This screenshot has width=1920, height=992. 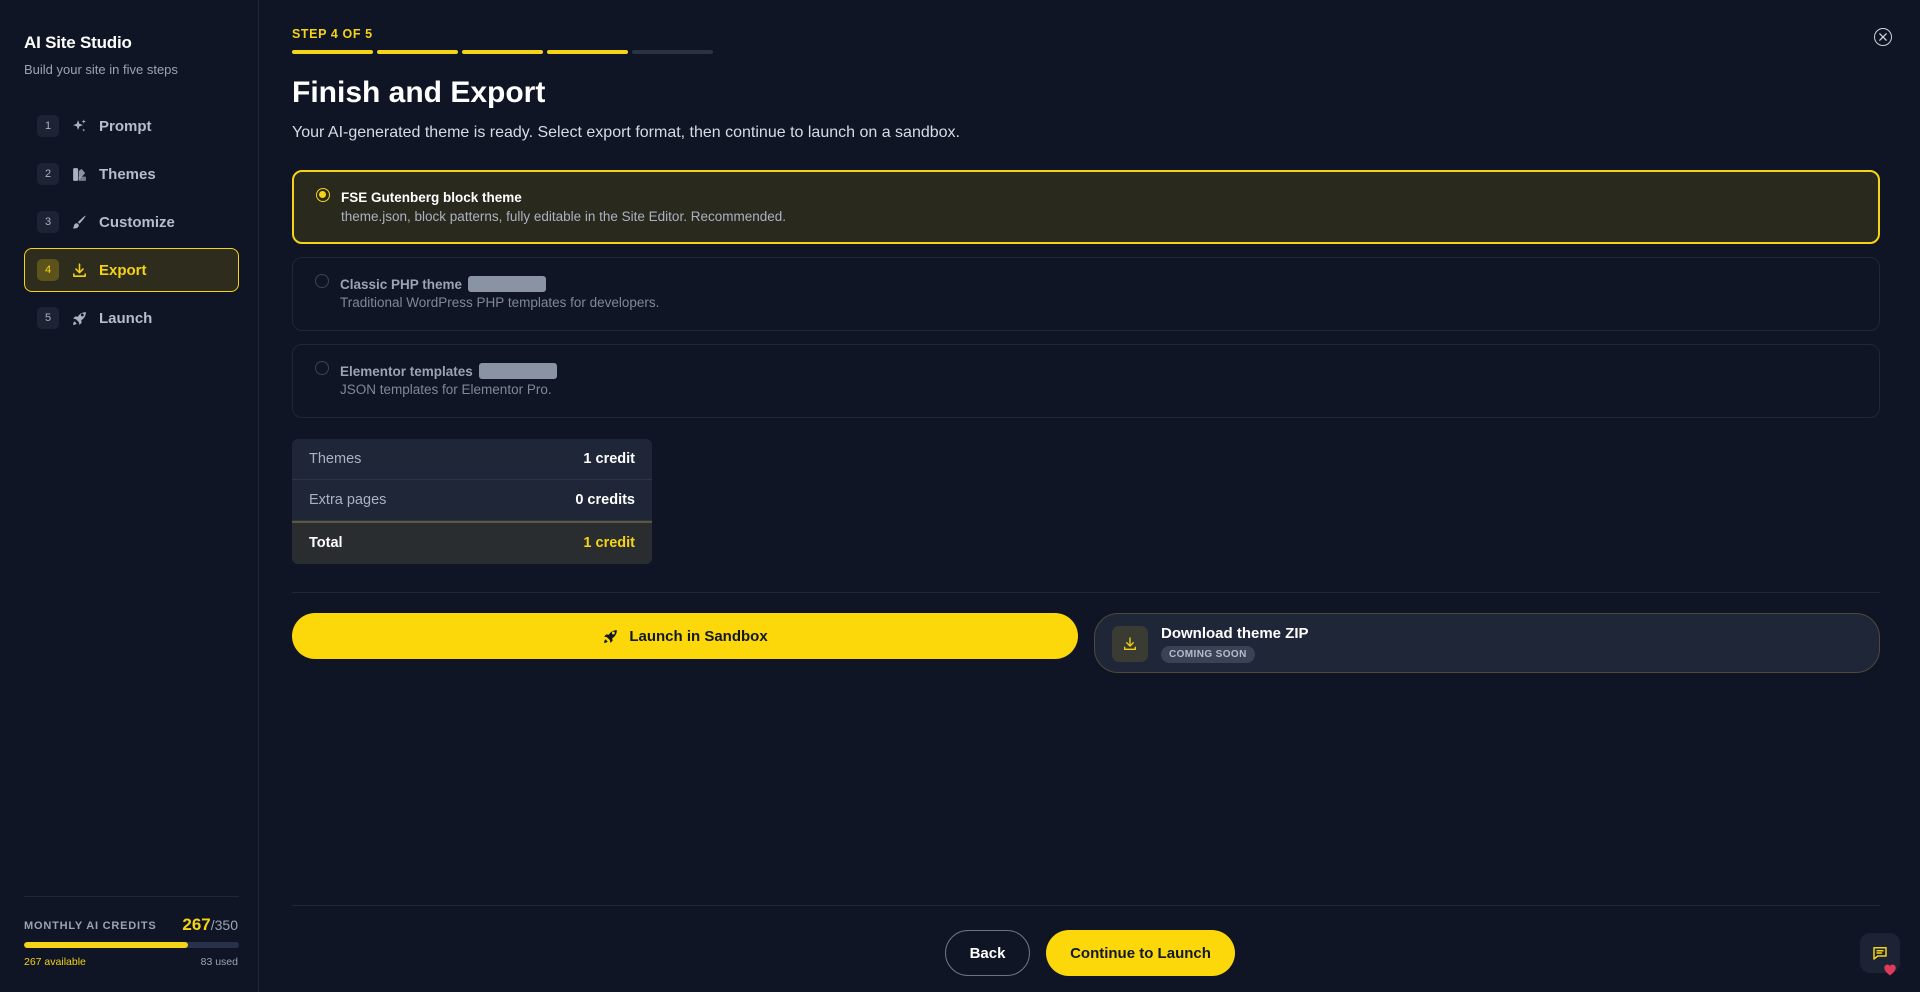 I want to click on credits-value: 267/350, so click(x=210, y=925).